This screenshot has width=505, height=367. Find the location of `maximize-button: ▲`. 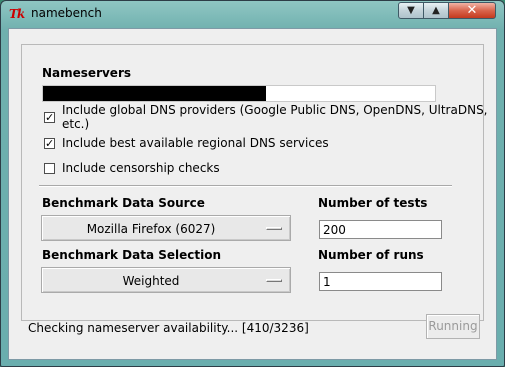

maximize-button: ▲ is located at coordinates (436, 10).